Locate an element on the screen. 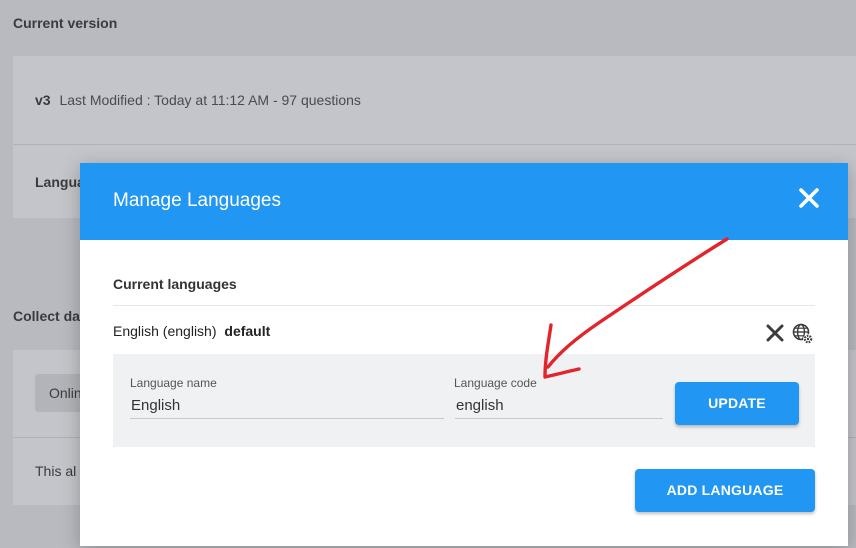 This screenshot has height=548, width=856. language-entry: English (english) default is located at coordinates (191, 331).